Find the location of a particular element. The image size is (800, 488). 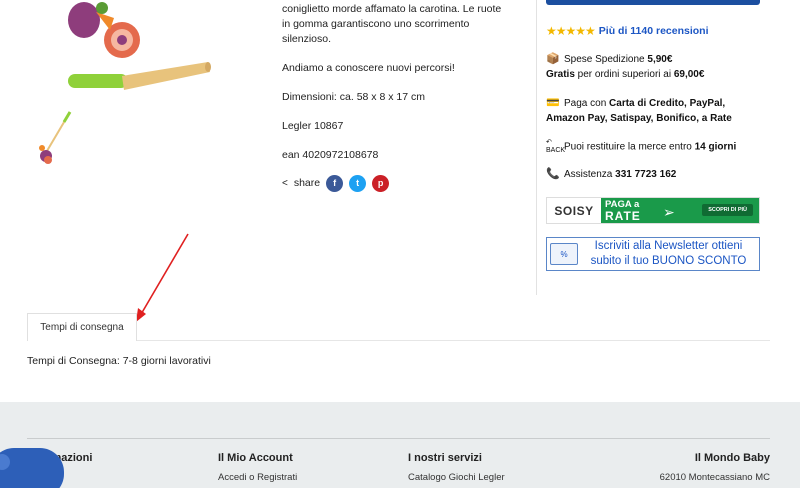

paper-plane-icon: ➢ is located at coordinates (669, 212).